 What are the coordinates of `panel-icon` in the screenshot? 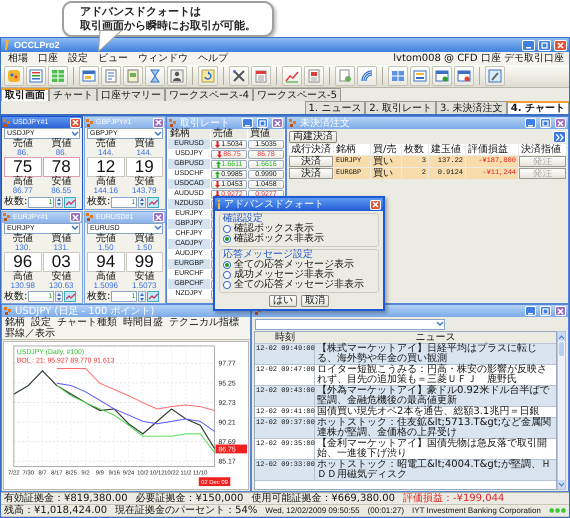 It's located at (90, 217).